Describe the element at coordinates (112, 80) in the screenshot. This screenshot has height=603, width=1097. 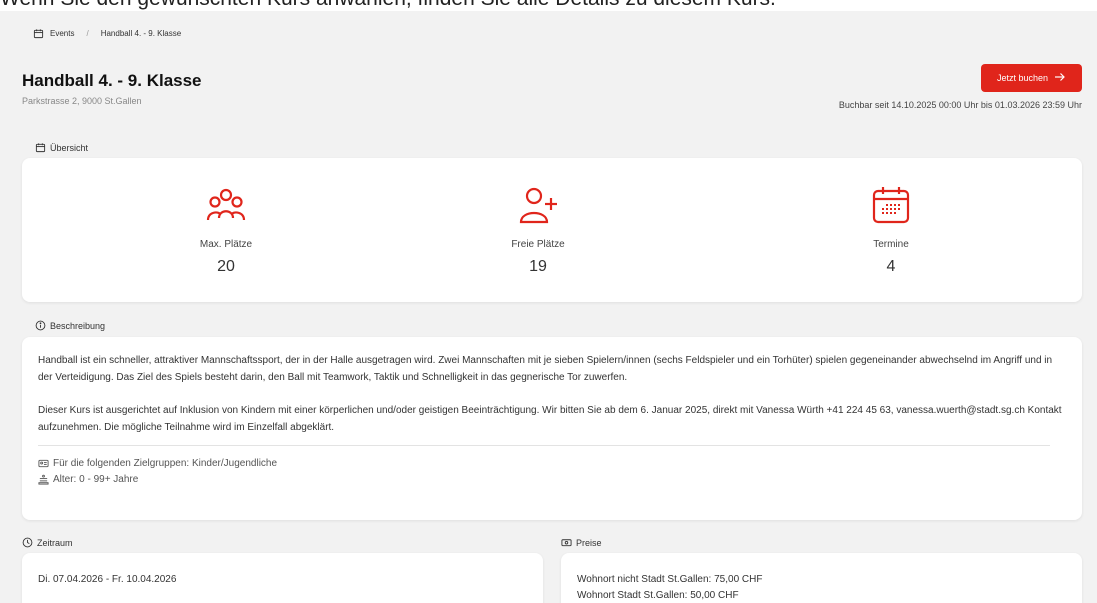
I see `page-title: Handball 4. - 9. Klasse` at that location.